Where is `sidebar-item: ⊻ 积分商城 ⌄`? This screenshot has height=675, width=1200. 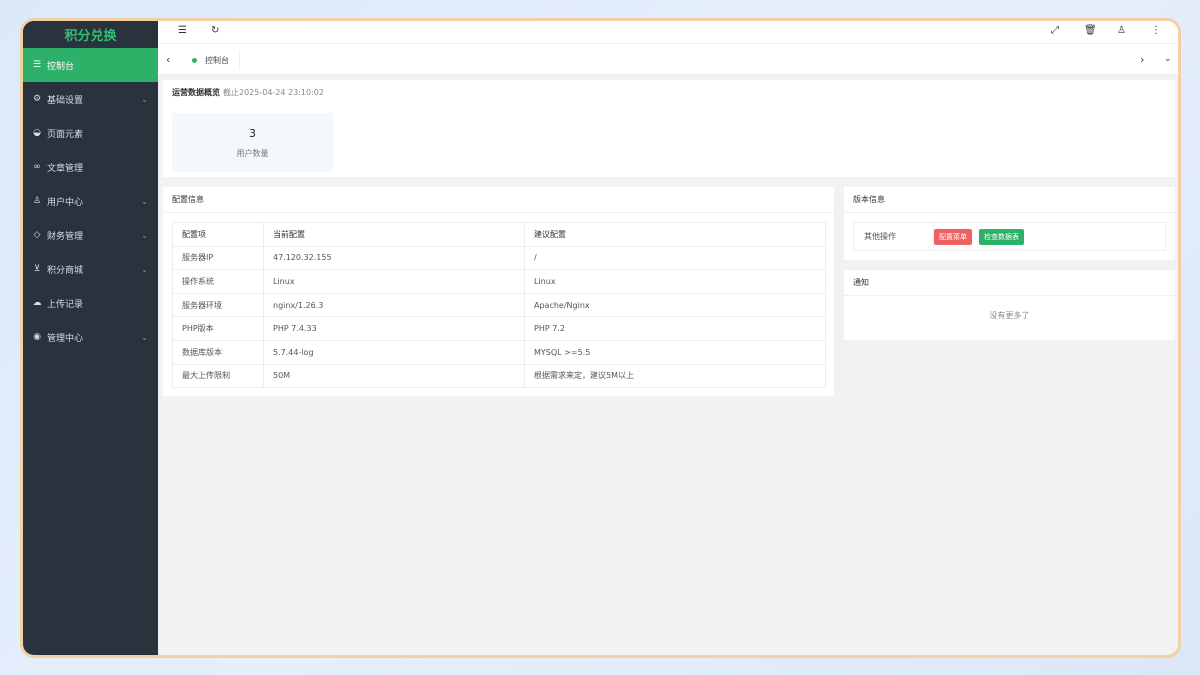
sidebar-item: ⊻ 积分商城 ⌄ is located at coordinates (90, 269).